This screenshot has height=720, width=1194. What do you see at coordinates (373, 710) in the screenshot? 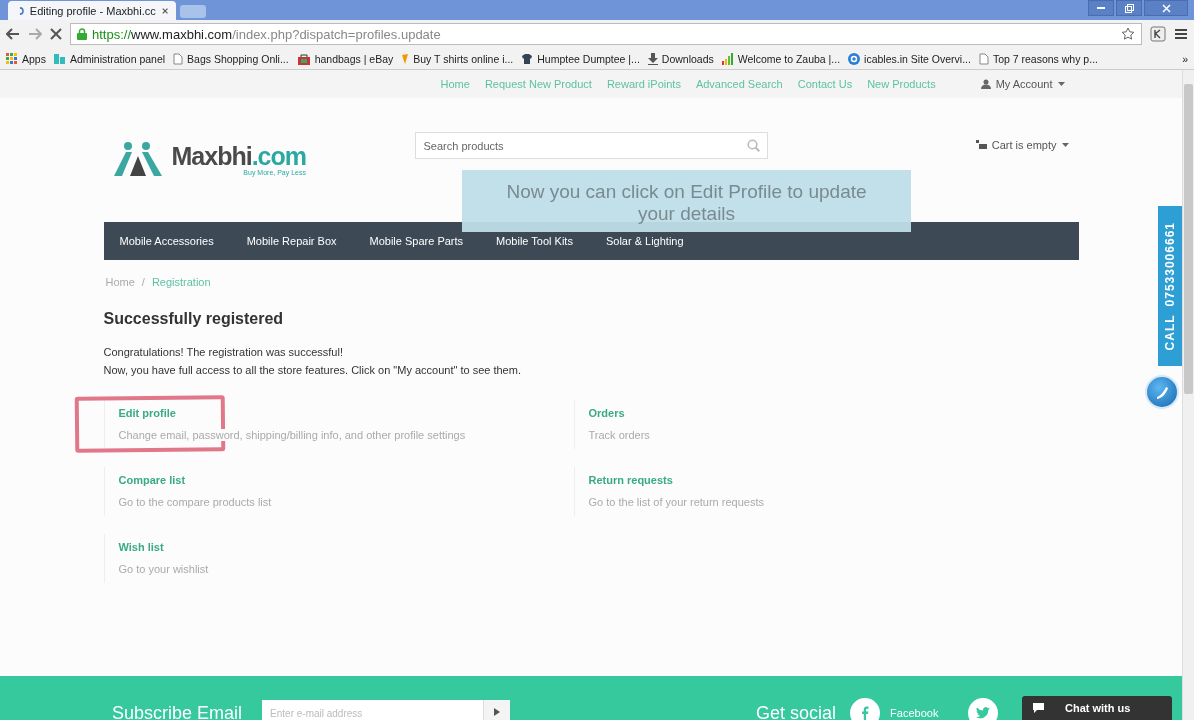
I see `email-field: Enter e-mail address` at bounding box center [373, 710].